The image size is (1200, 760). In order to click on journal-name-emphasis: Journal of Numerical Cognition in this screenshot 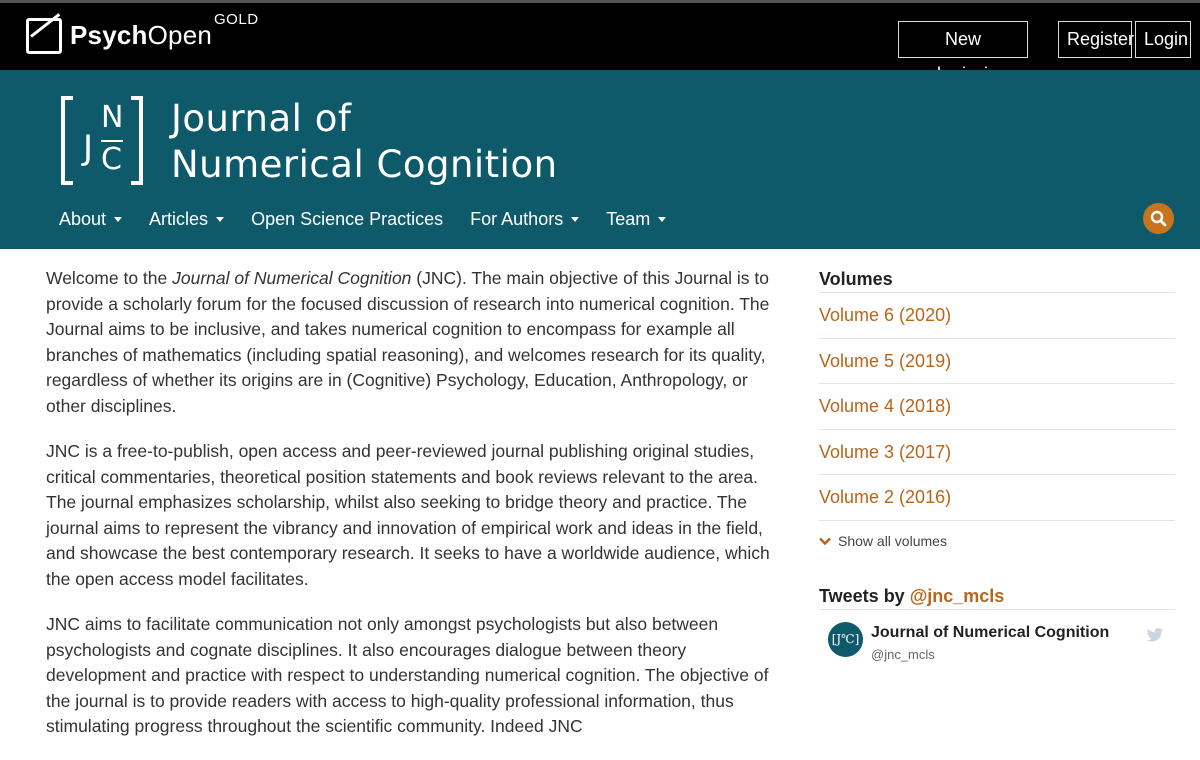, I will do `click(292, 278)`.